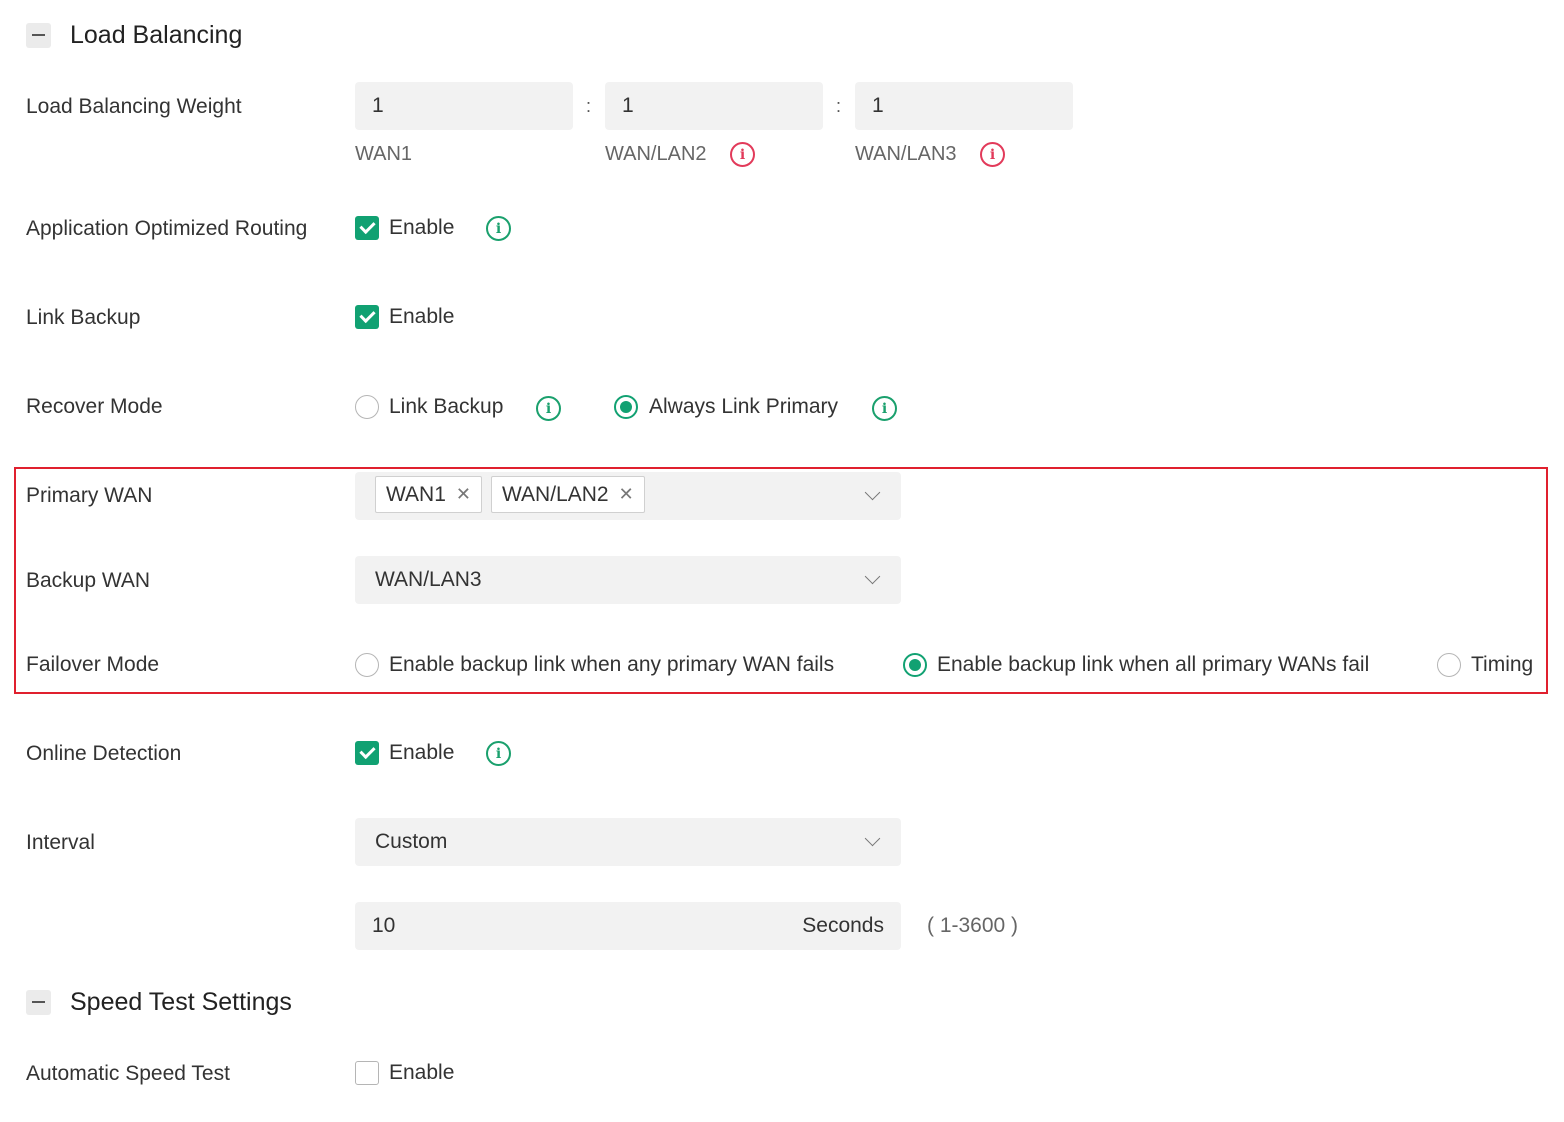 The image size is (1564, 1122). I want to click on interval-label: Interval, so click(60, 842).